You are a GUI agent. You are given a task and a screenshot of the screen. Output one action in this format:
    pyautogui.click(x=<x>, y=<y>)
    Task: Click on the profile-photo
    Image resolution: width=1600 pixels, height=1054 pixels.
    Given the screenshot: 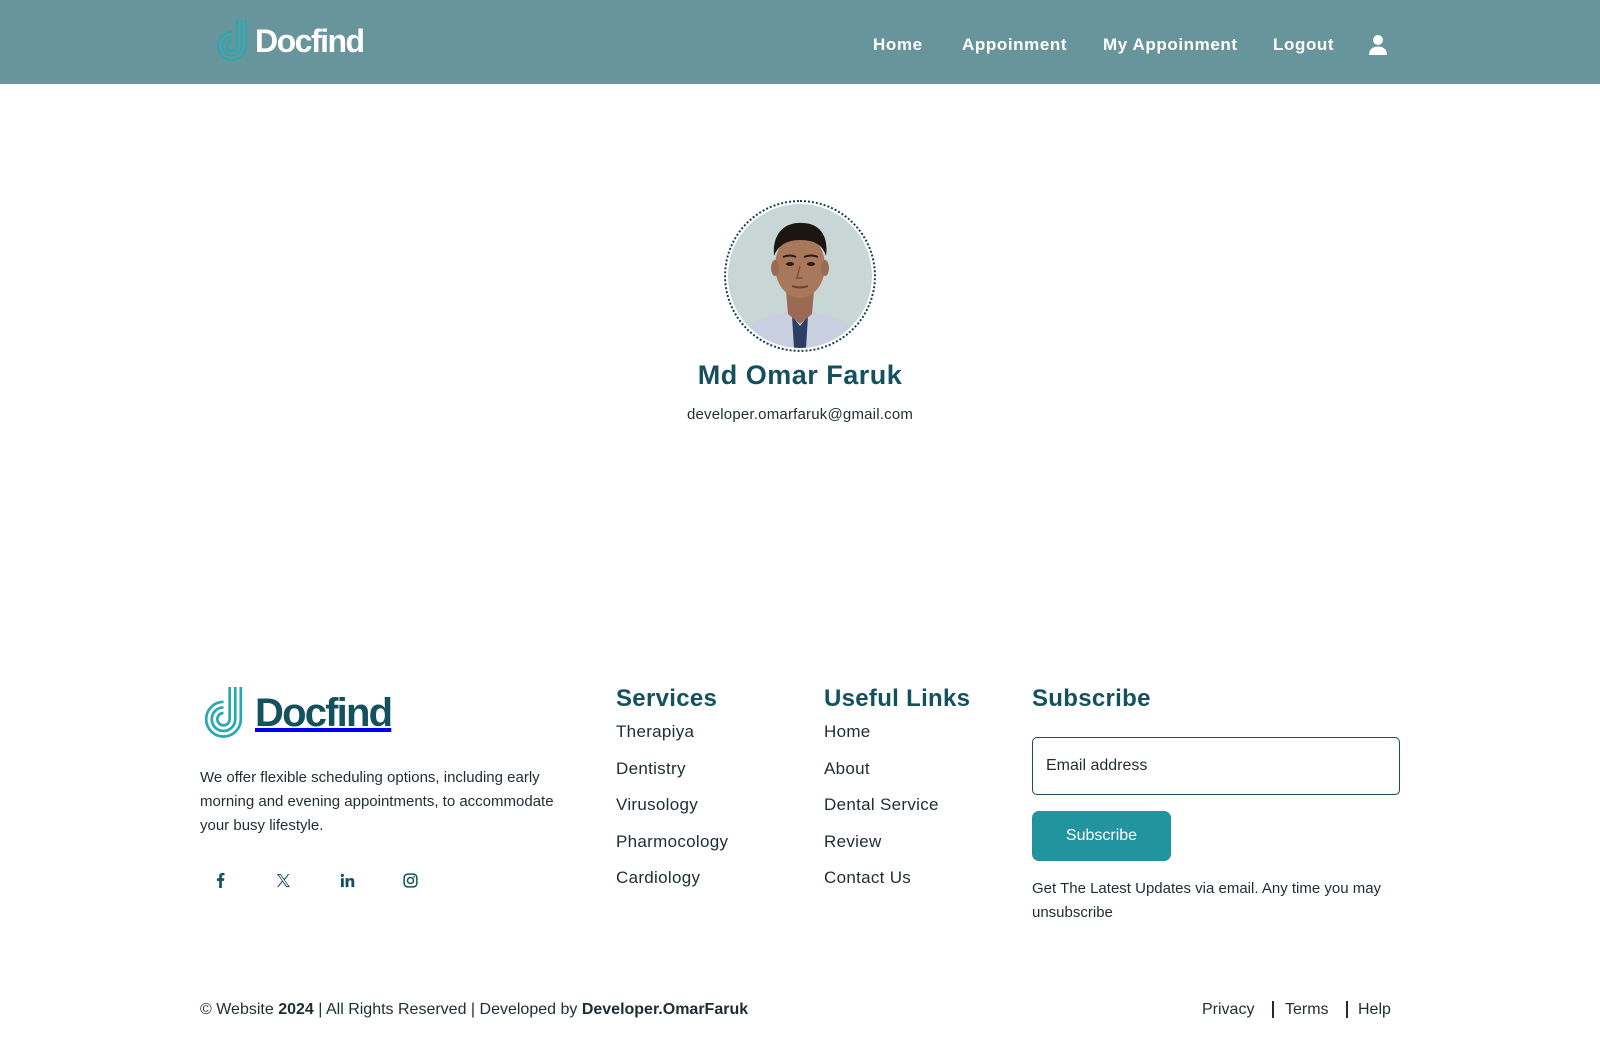 What is the action you would take?
    pyautogui.click(x=800, y=276)
    